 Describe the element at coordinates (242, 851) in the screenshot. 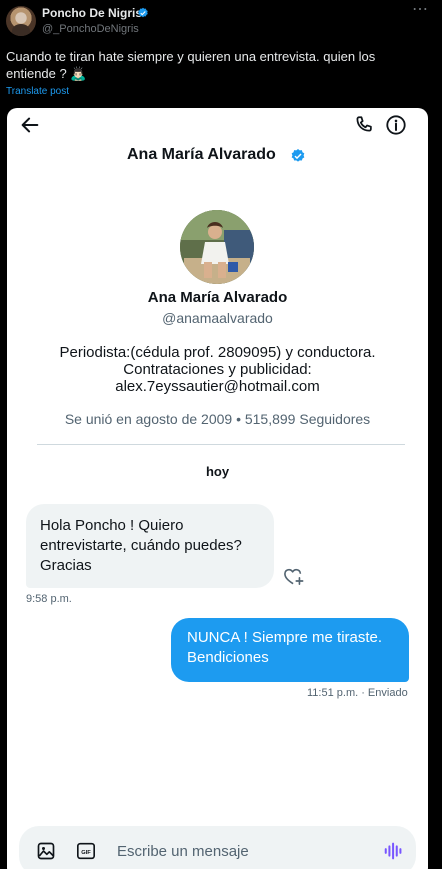

I see `message-input` at that location.